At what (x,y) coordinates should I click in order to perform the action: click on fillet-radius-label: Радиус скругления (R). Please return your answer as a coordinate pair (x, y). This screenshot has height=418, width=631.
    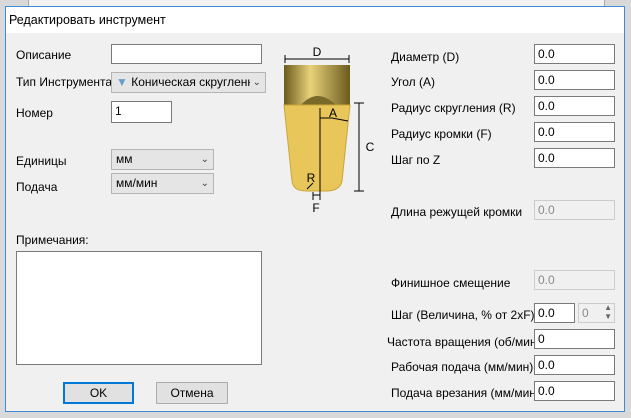
    Looking at the image, I should click on (453, 108).